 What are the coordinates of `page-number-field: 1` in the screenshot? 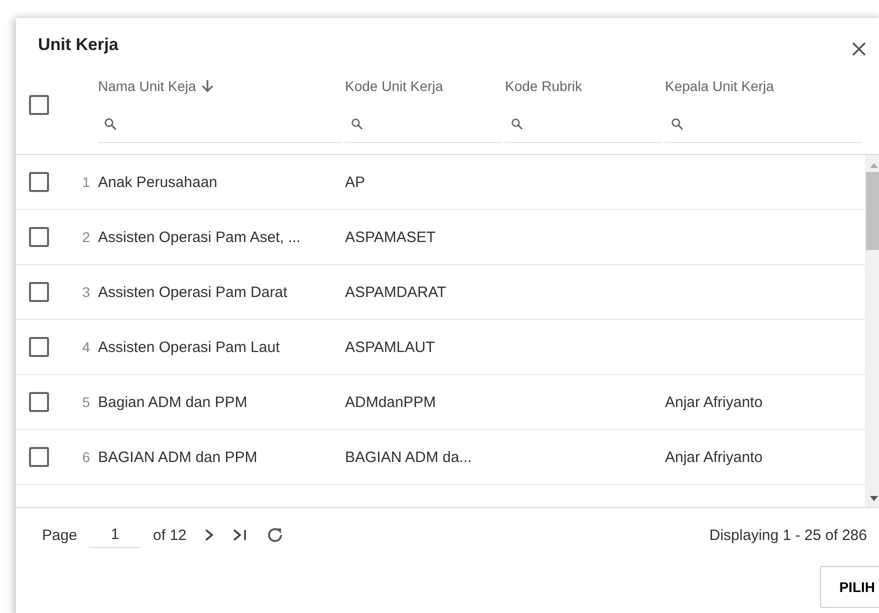 It's located at (115, 535).